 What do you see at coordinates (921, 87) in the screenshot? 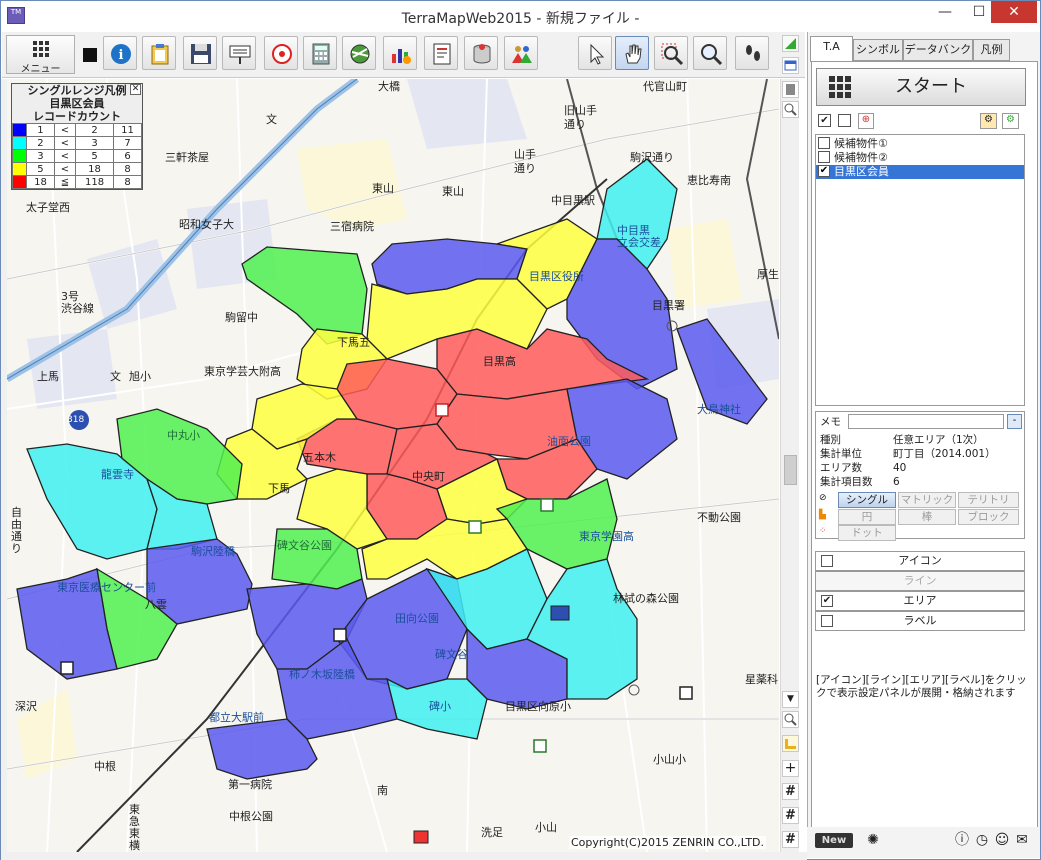
I see `start-button: スタート` at bounding box center [921, 87].